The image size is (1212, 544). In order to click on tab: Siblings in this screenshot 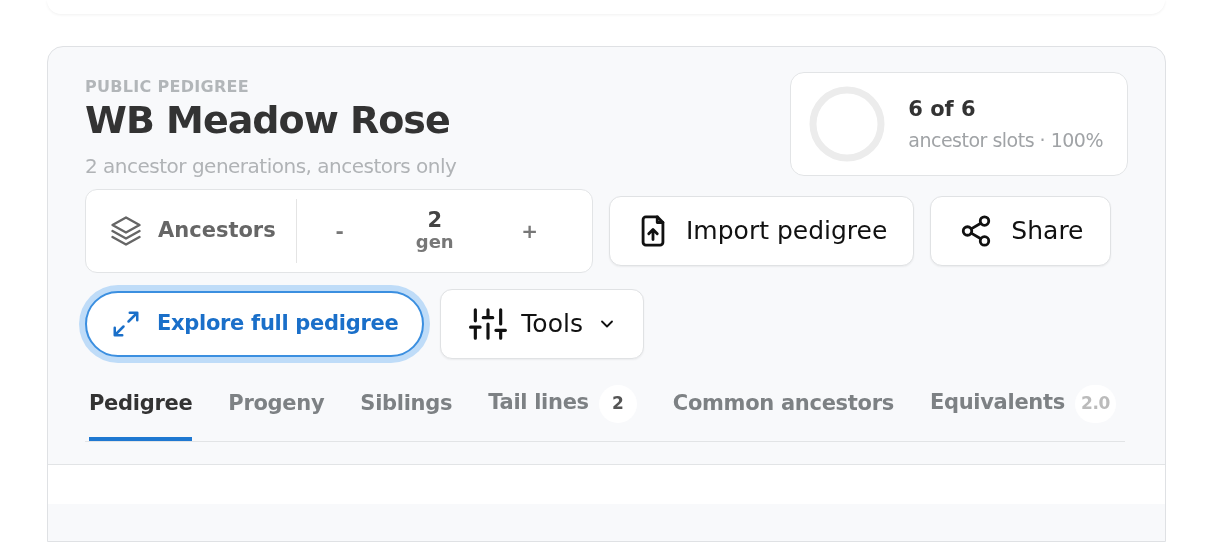, I will do `click(406, 407)`.